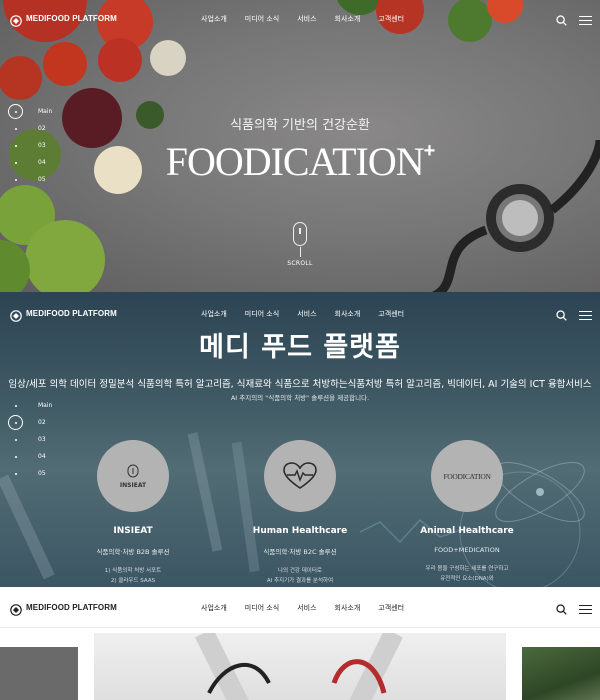 The image size is (600, 700). Describe the element at coordinates (300, 627) in the screenshot. I see `header-divider` at that location.